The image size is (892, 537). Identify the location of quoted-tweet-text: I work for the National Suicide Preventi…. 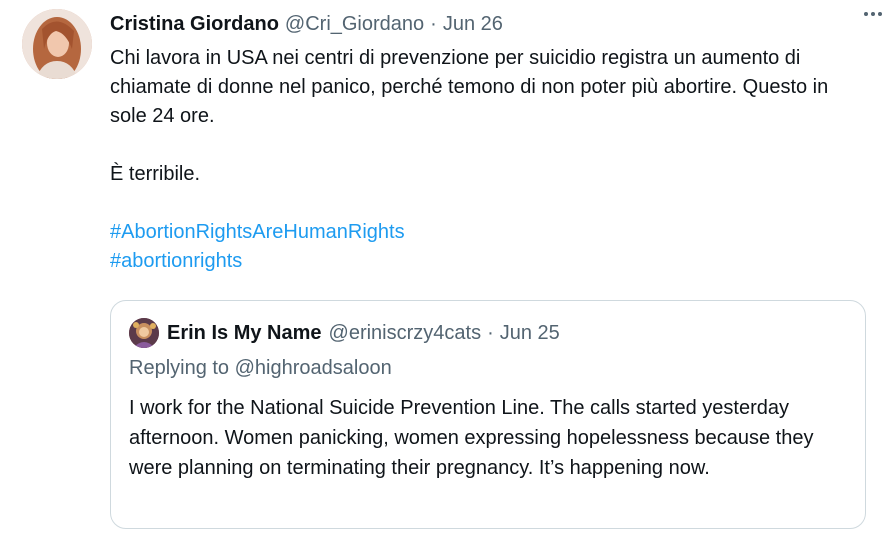
(471, 438).